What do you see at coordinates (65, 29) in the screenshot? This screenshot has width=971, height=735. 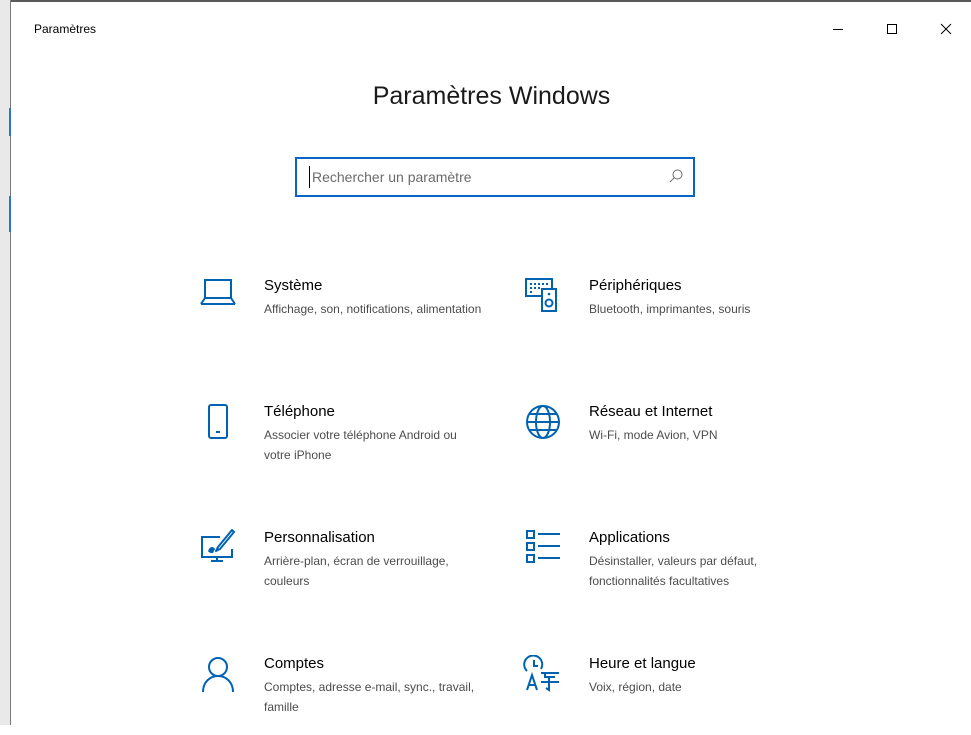 I see `window-title: Paramètres` at bounding box center [65, 29].